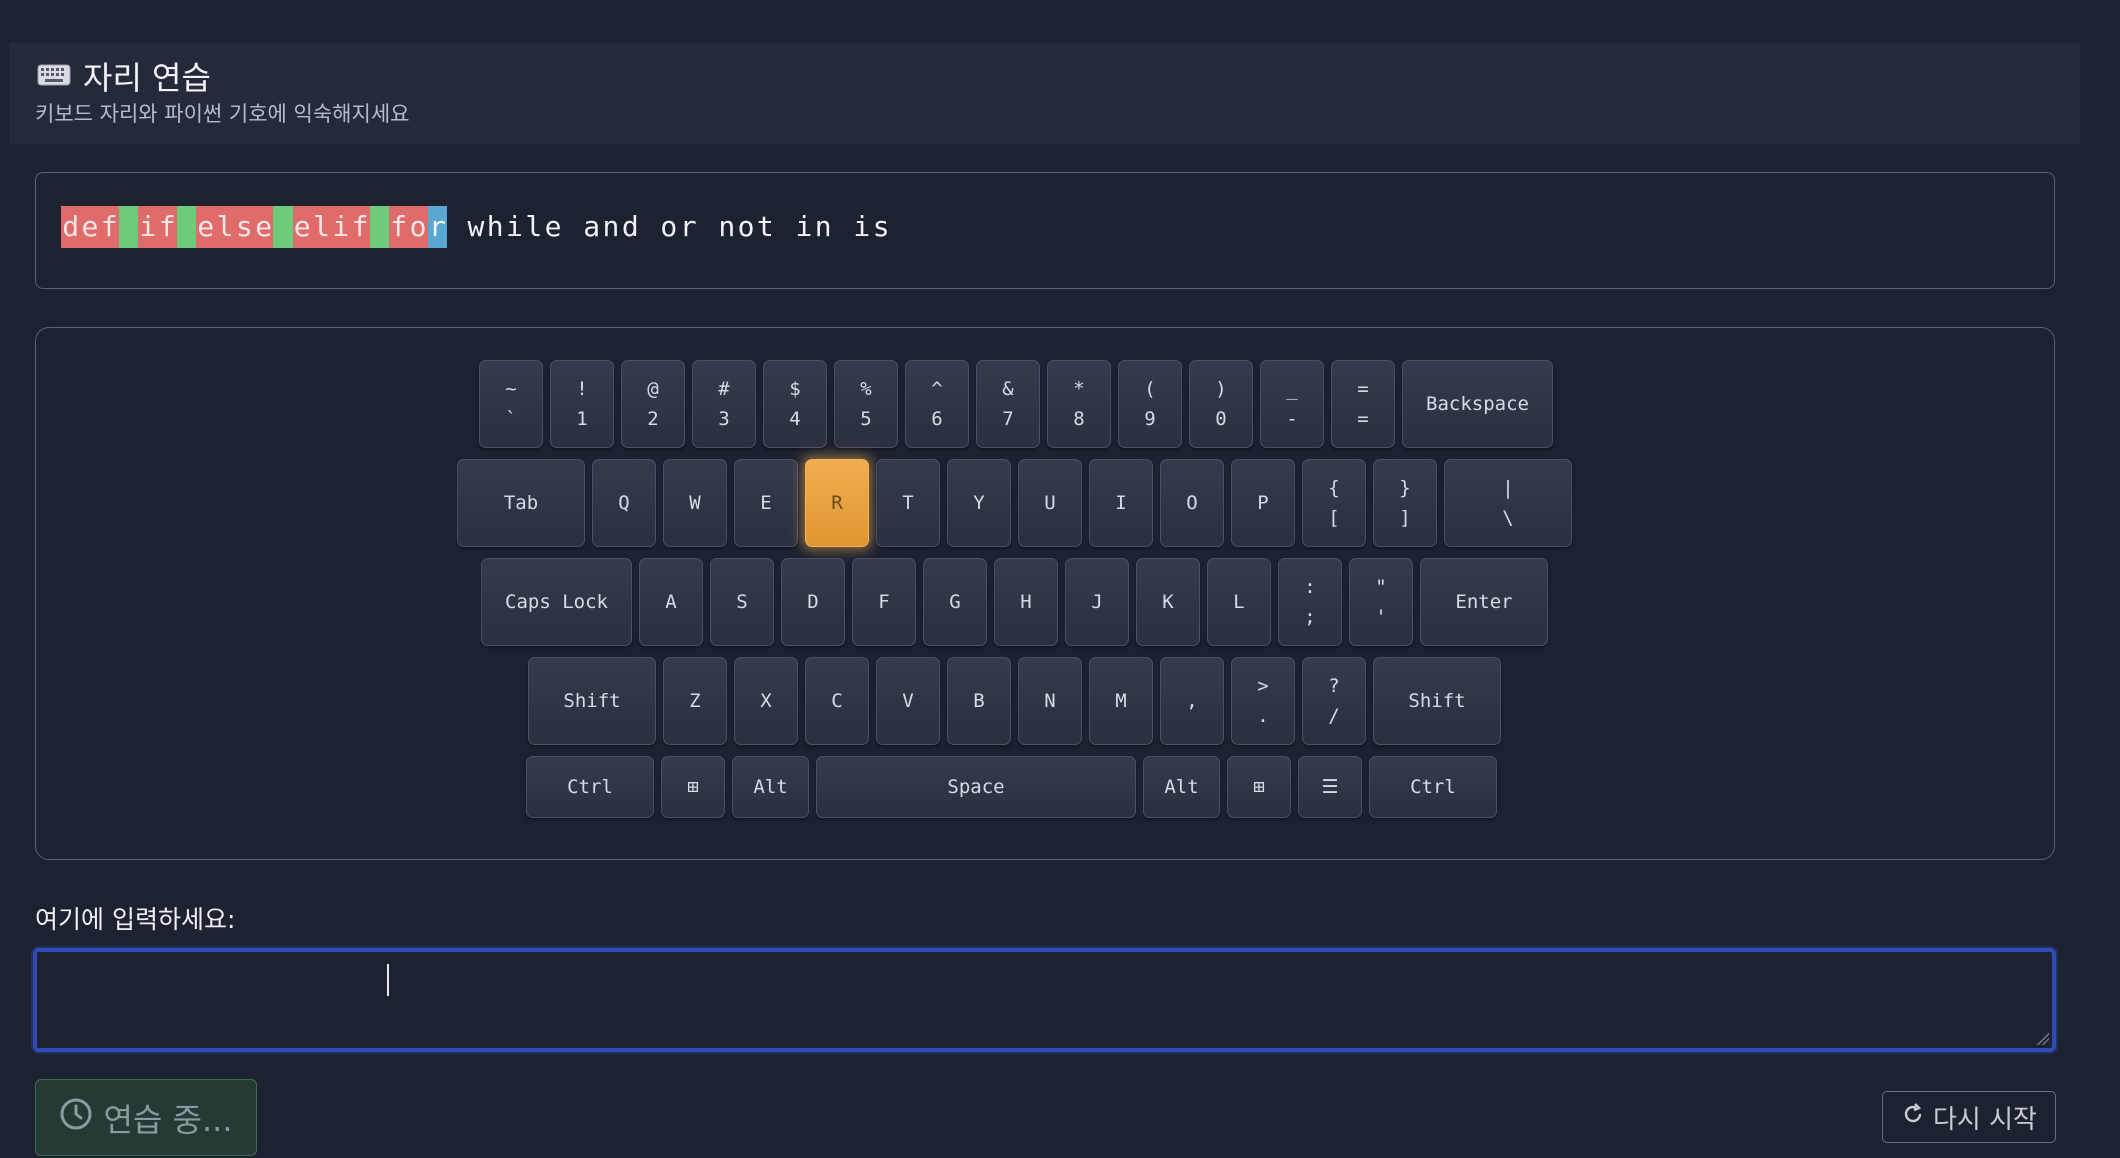  I want to click on target-char: e, so click(263, 227).